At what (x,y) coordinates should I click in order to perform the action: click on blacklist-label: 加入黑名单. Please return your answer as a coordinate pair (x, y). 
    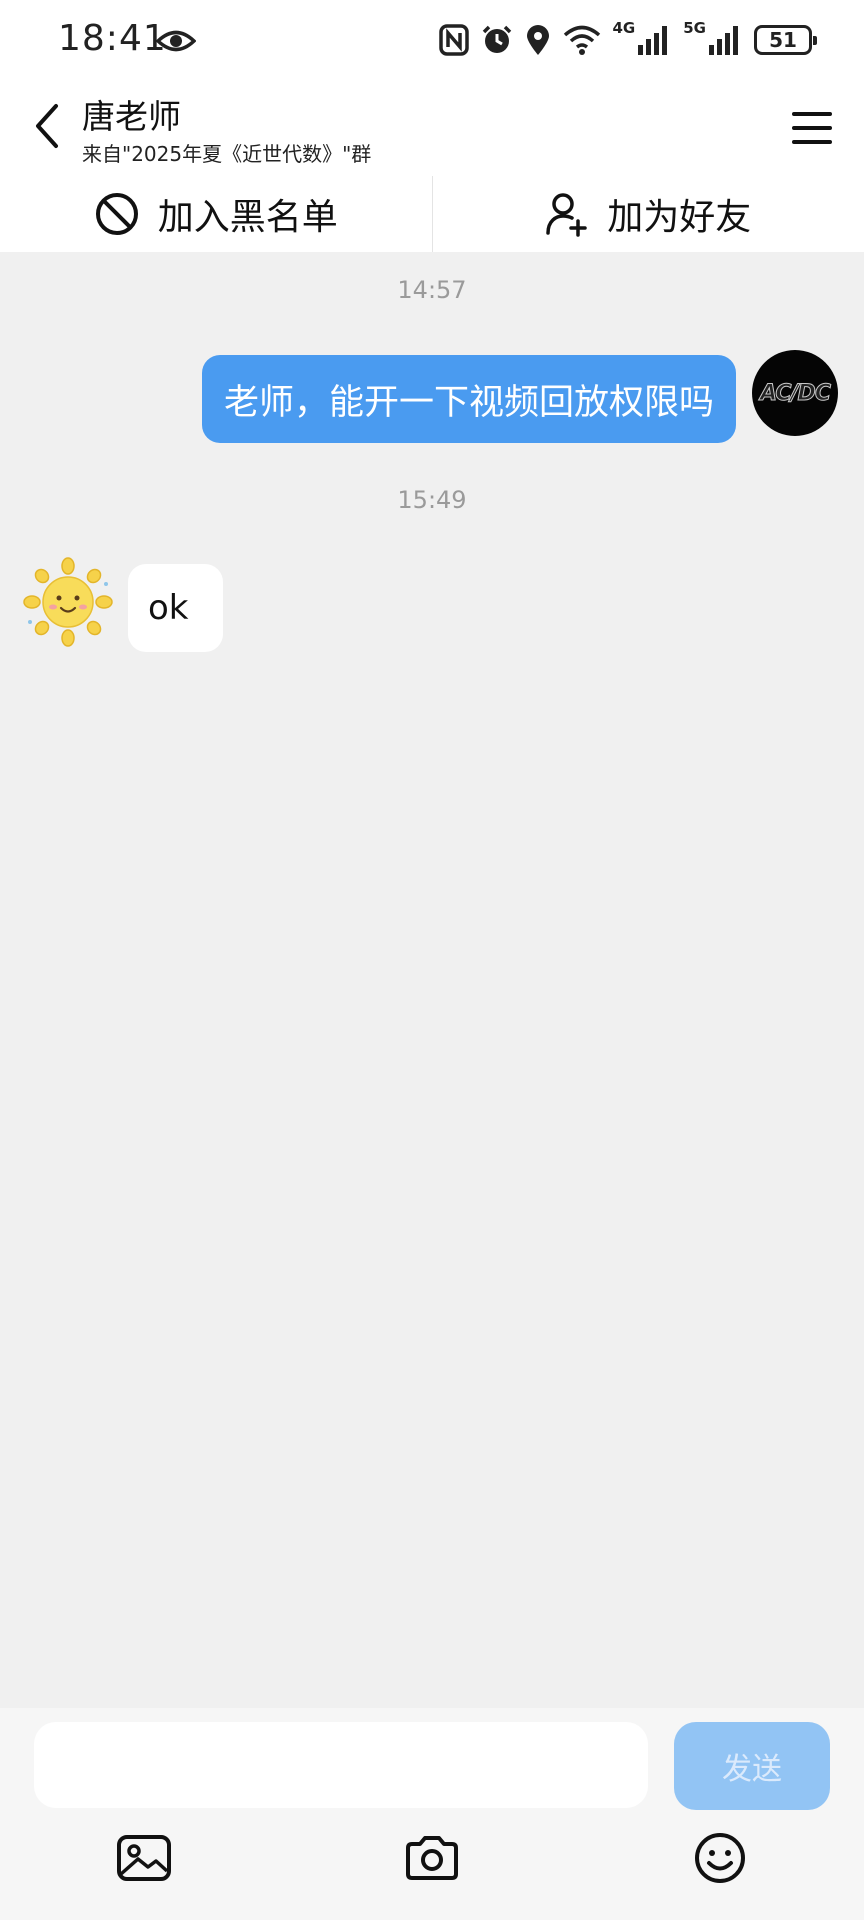
    Looking at the image, I should click on (247, 217).